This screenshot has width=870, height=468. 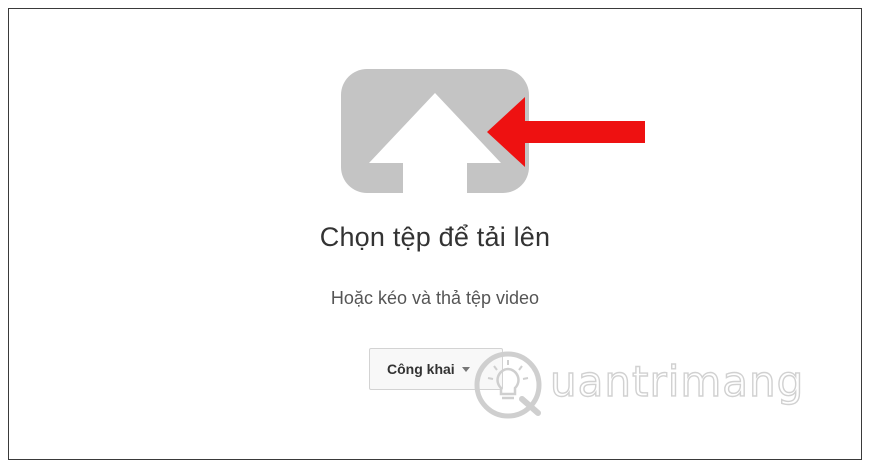 What do you see at coordinates (435, 298) in the screenshot?
I see `upload-subtitle: Hoặc kéo và thả tệp video` at bounding box center [435, 298].